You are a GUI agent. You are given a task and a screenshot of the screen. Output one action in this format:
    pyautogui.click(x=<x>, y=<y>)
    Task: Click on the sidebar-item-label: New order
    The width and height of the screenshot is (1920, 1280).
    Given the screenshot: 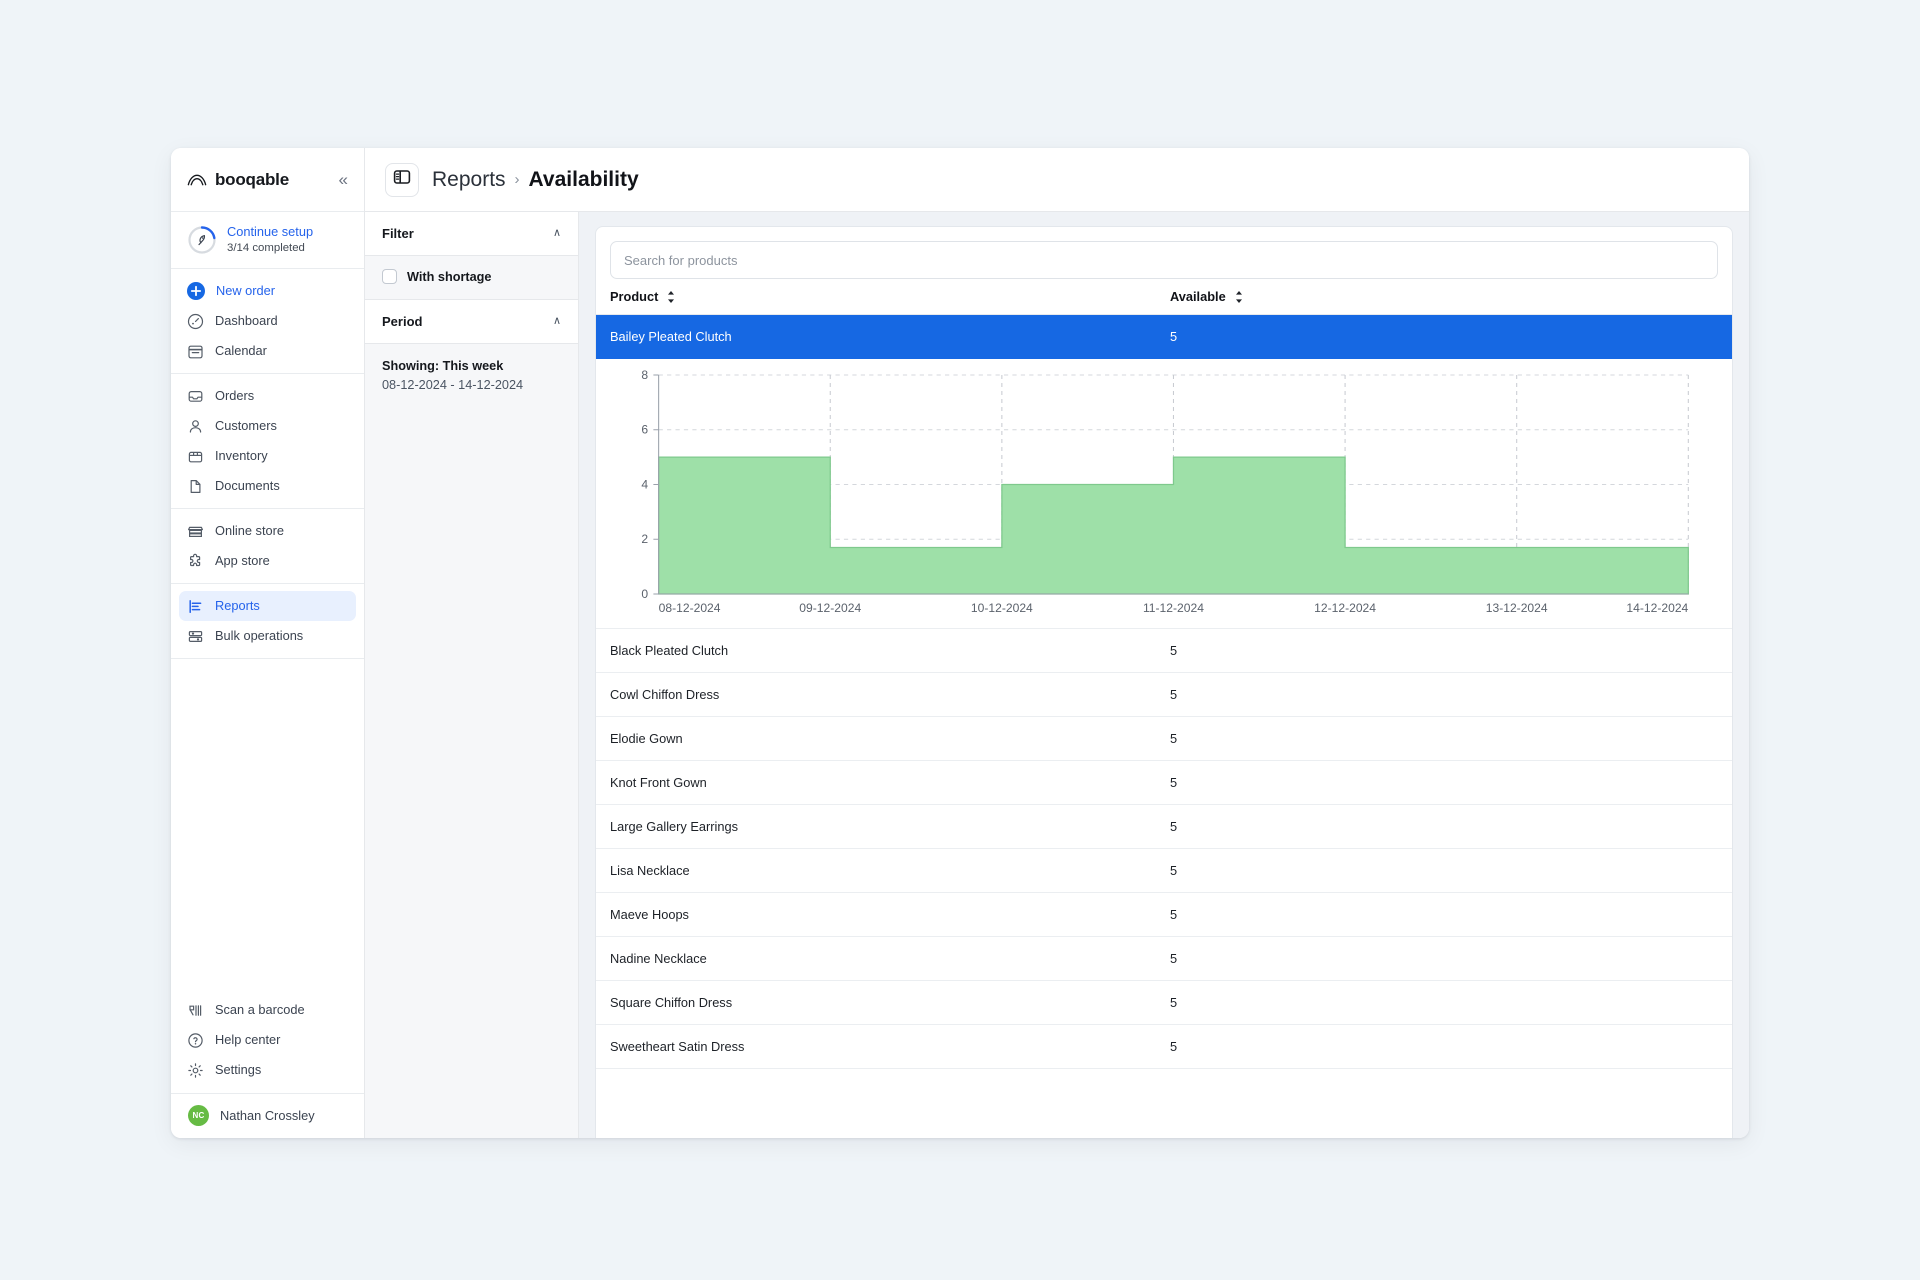 What is the action you would take?
    pyautogui.click(x=246, y=291)
    